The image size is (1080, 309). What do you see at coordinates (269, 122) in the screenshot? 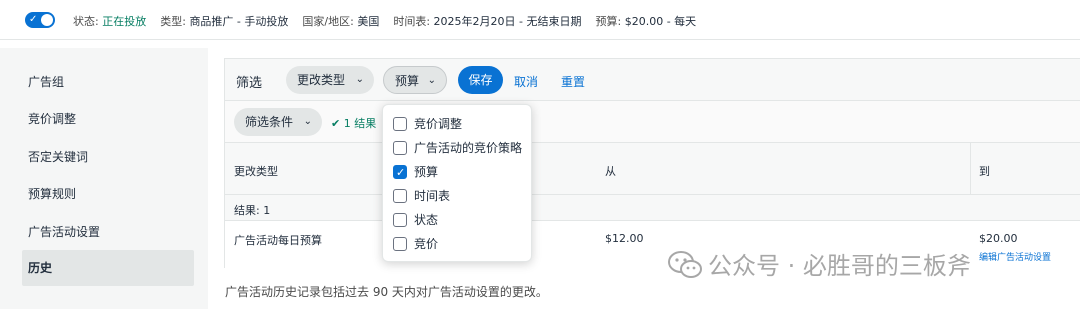
I see `filter-conditions-label: 筛选条件` at bounding box center [269, 122].